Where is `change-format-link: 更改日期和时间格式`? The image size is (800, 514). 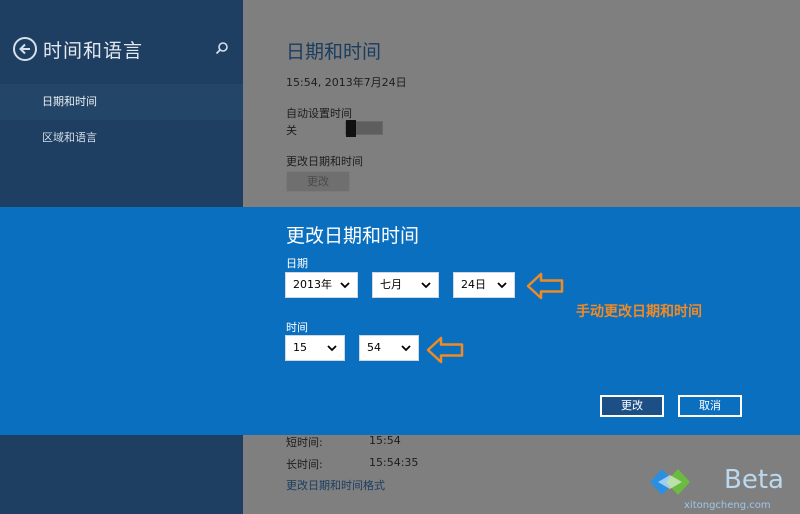 change-format-link: 更改日期和时间格式 is located at coordinates (335, 485).